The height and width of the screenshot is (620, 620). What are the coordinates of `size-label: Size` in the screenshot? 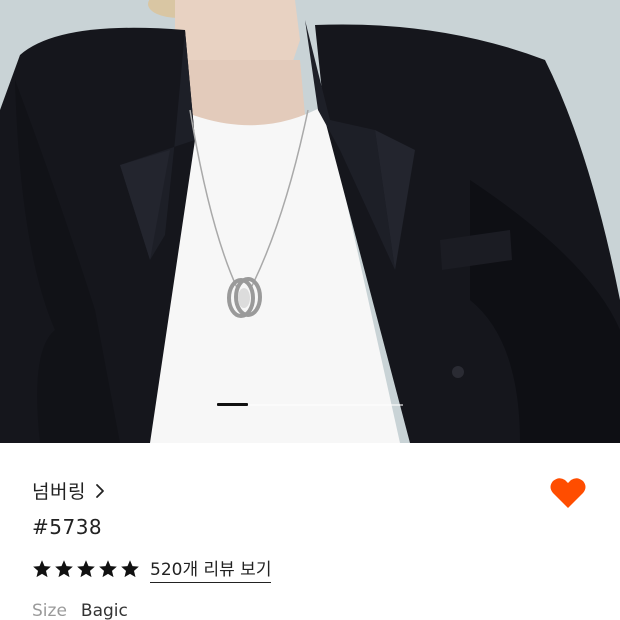 It's located at (49, 610).